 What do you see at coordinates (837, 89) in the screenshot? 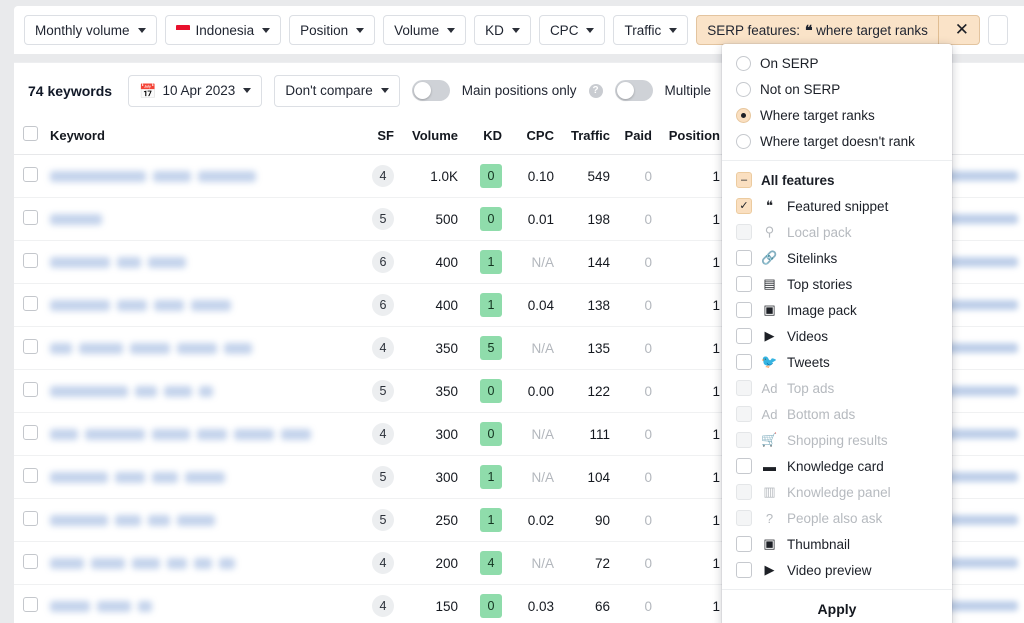
I see `scope-option-1: Not on SERP` at bounding box center [837, 89].